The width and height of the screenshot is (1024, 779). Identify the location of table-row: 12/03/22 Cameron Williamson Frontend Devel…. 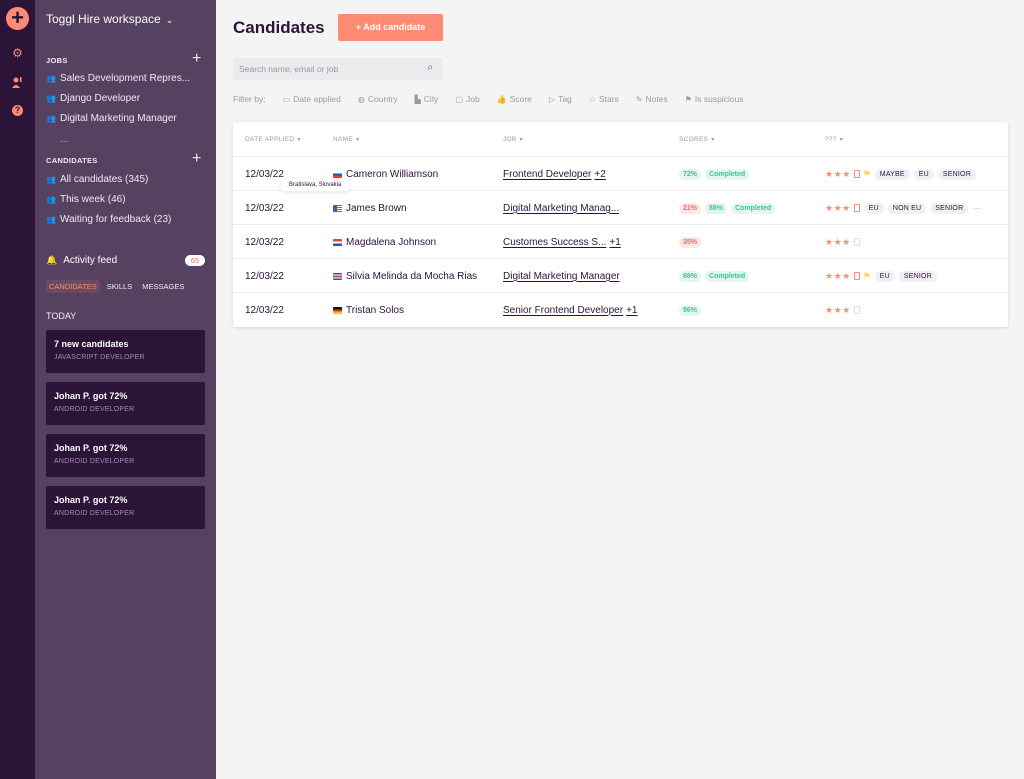
(620, 173).